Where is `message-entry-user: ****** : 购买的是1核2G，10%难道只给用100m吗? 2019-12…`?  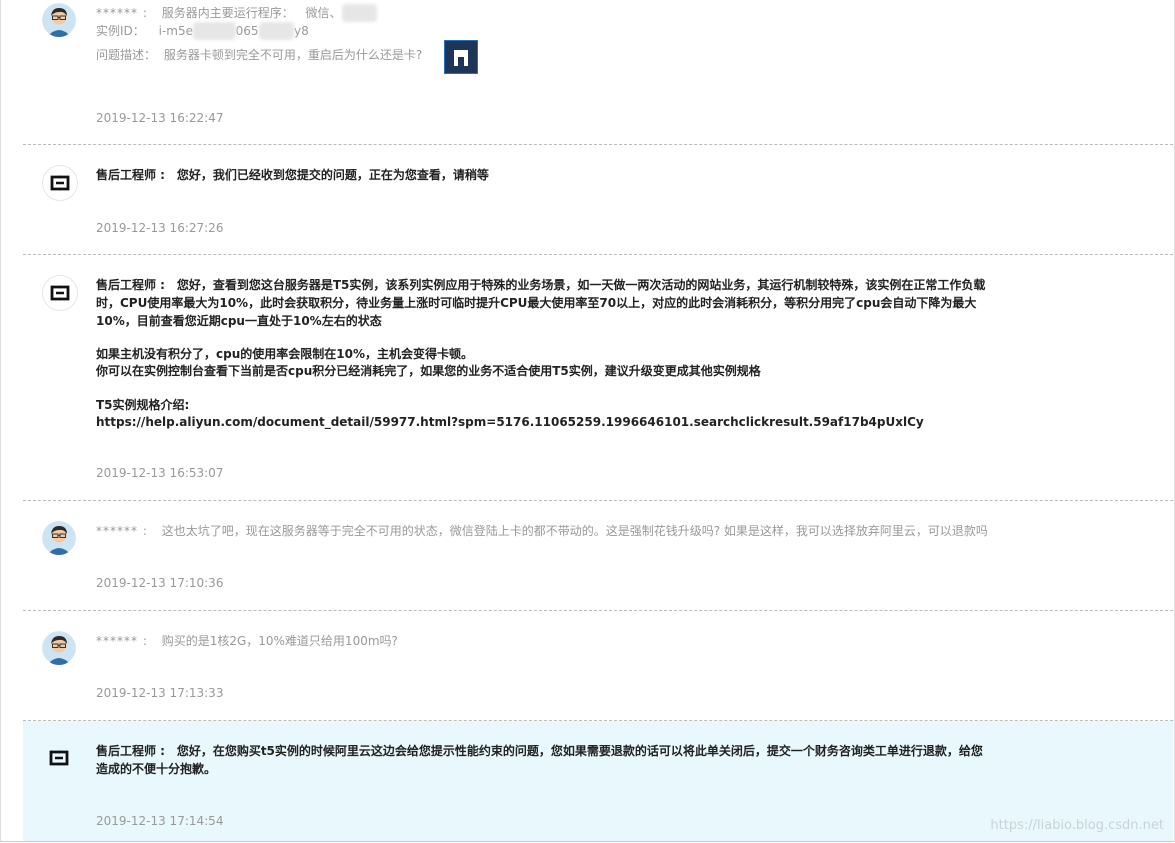
message-entry-user: ****** : 购买的是1核2G，10%难道只给用100m吗? 2019-12… is located at coordinates (598, 665).